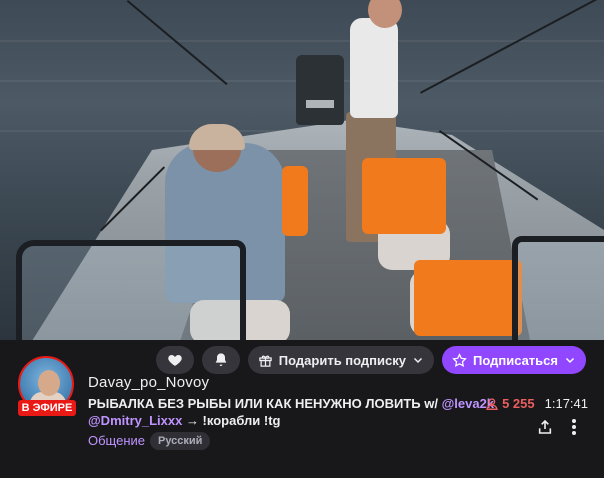 This screenshot has height=478, width=604. I want to click on follow-button, so click(174, 360).